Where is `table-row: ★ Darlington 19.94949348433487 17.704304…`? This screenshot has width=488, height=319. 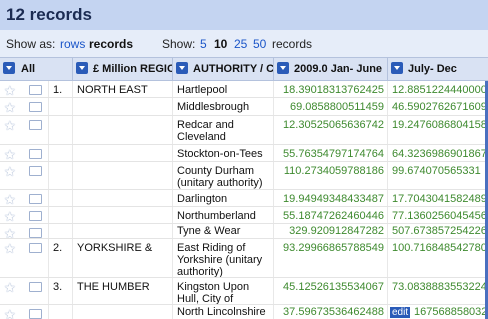 table-row: ★ Darlington 19.94949348433487 17.704304… is located at coordinates (244, 198).